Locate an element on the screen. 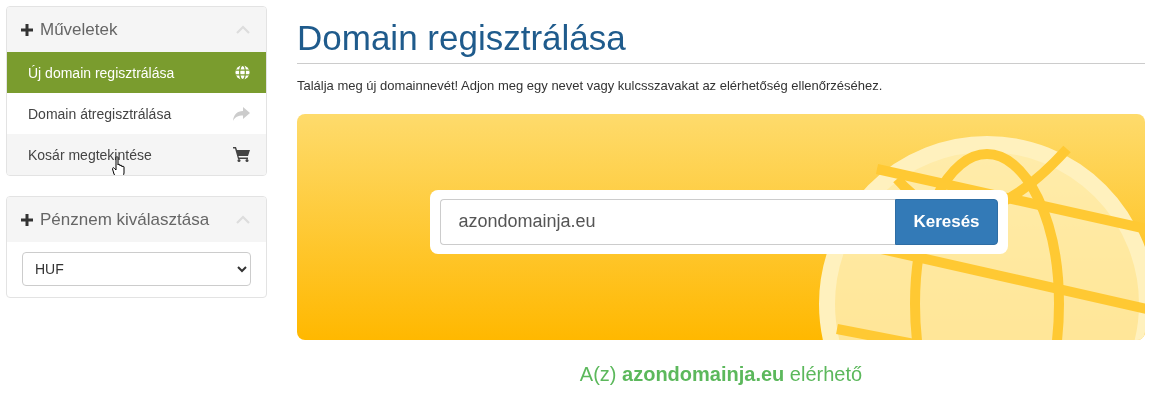 Image resolution: width=1168 pixels, height=405 pixels. menu-item: Kosár megtekintése is located at coordinates (136, 154).